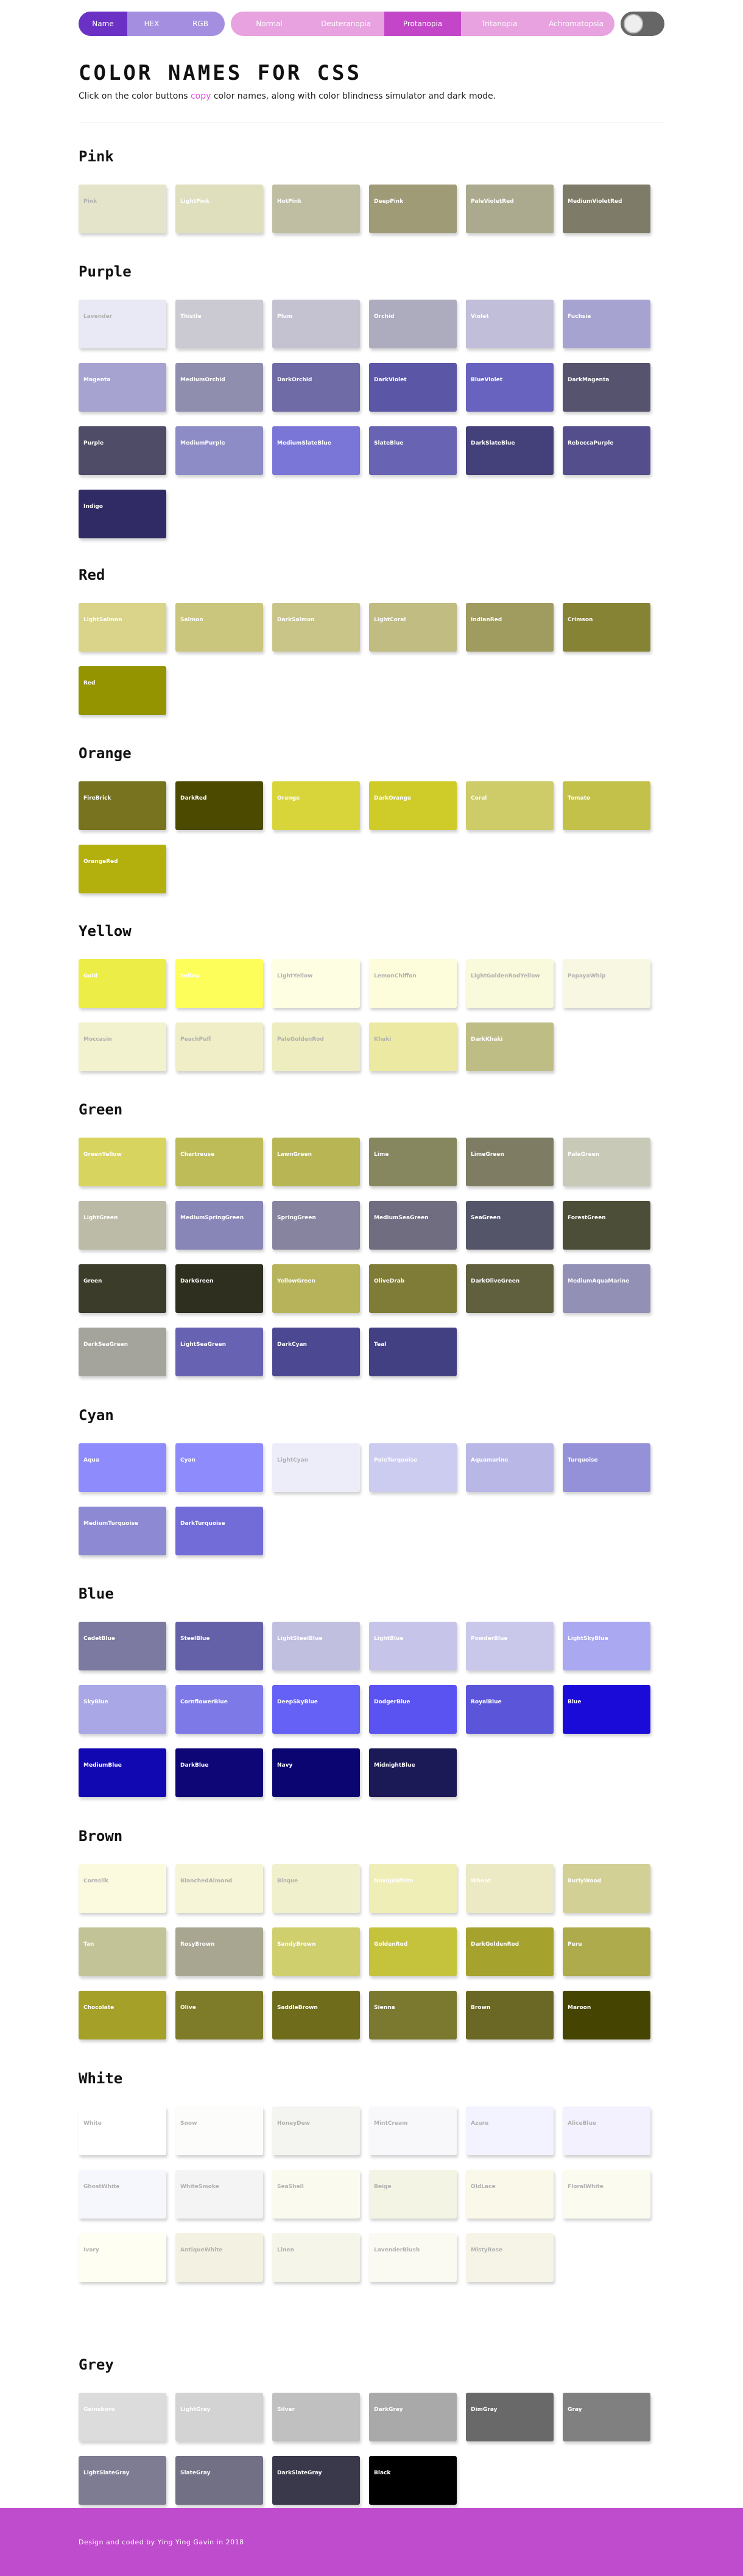 The image size is (743, 2576). Describe the element at coordinates (642, 24) in the screenshot. I see `dark-mode-toggle` at that location.